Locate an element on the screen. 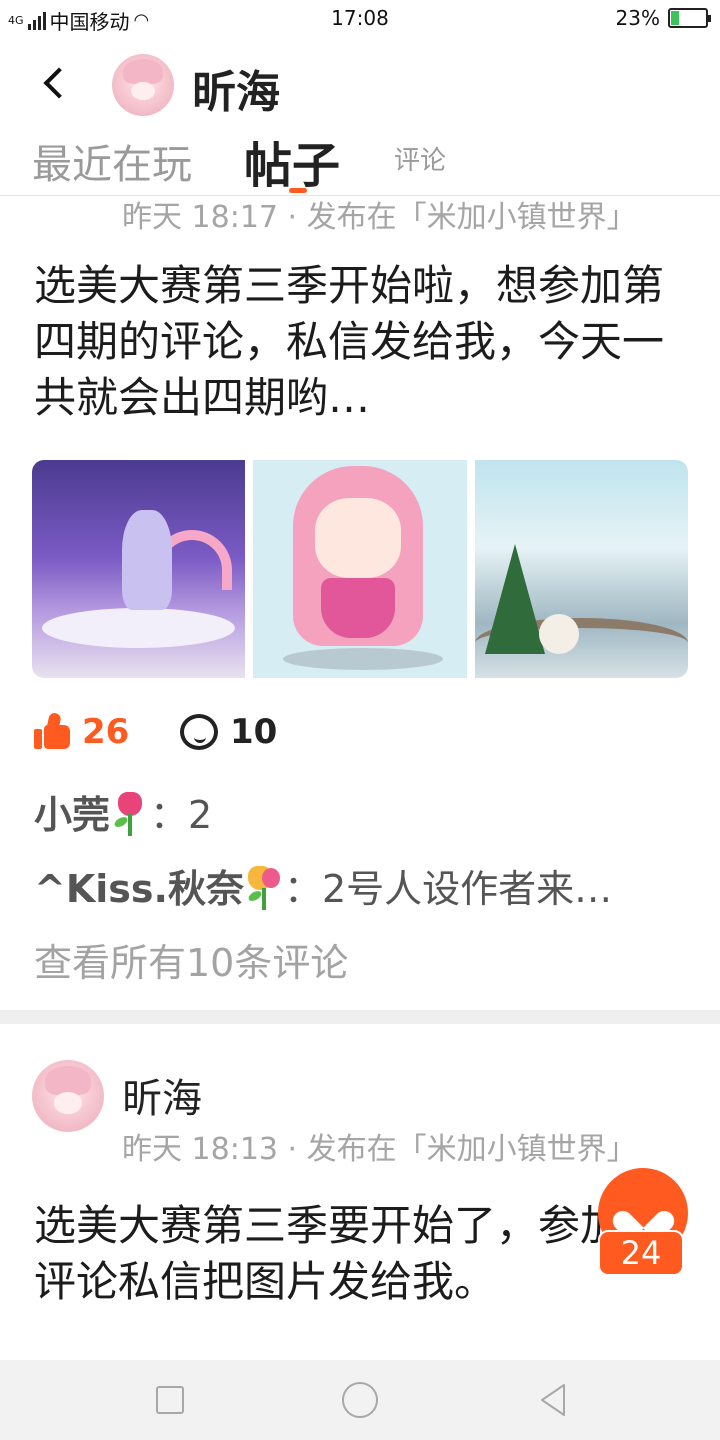  page-title: 昕海 is located at coordinates (236, 92).